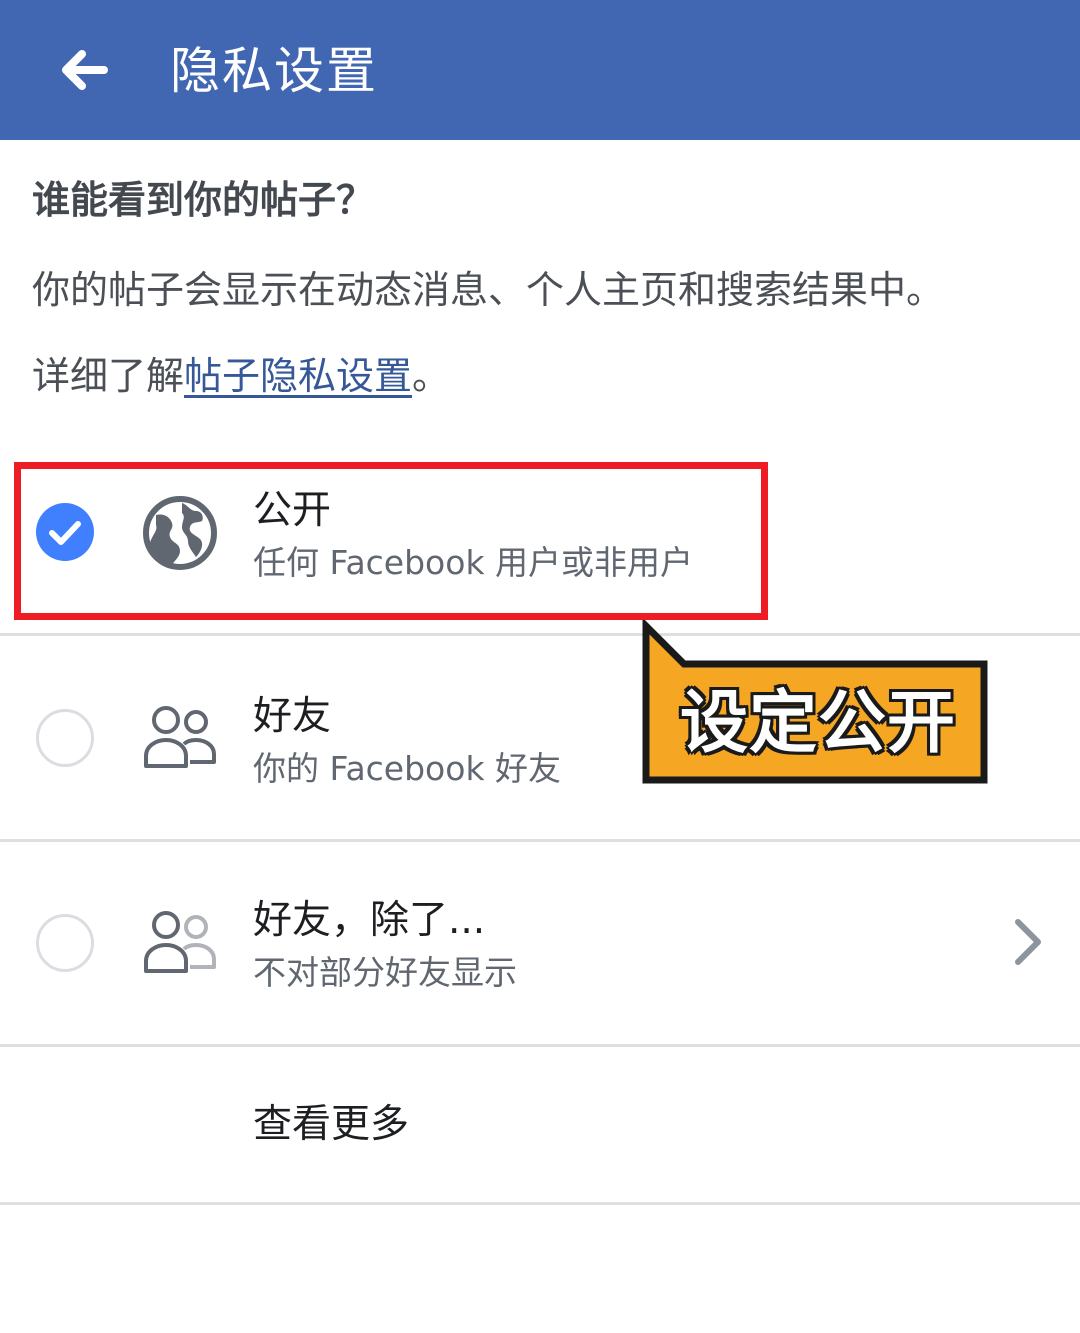 This screenshot has height=1333, width=1080. I want to click on see-more-button: 查看更多, so click(331, 1125).